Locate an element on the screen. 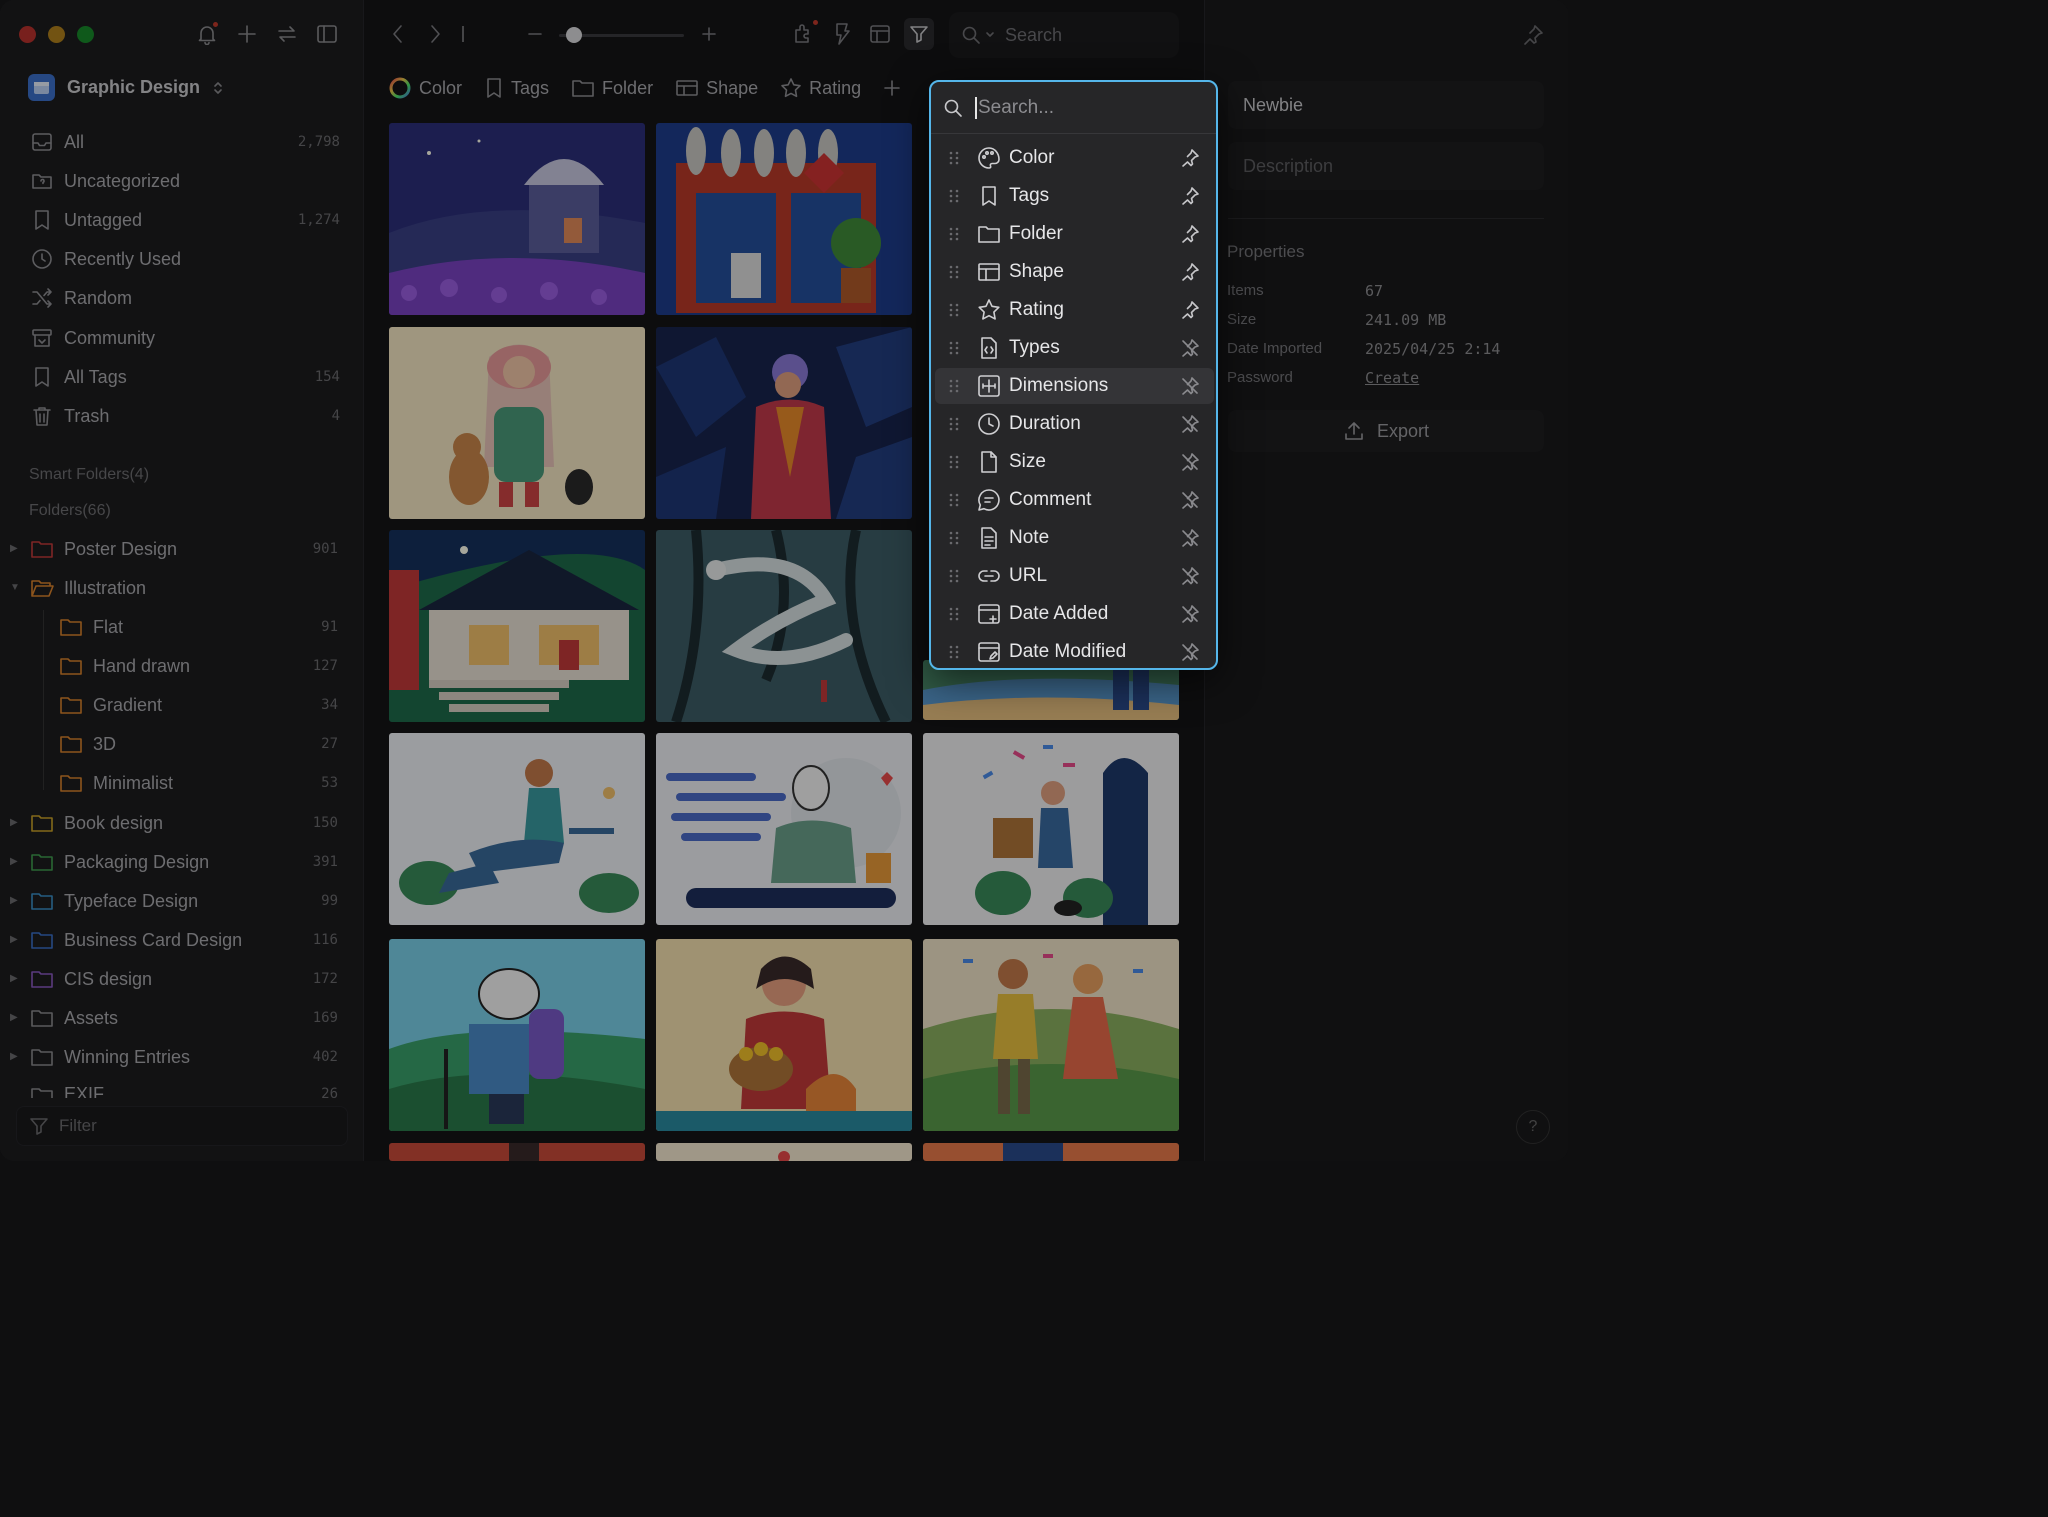 The width and height of the screenshot is (2048, 1517). sidebar-filter-input: Filter is located at coordinates (182, 1126).